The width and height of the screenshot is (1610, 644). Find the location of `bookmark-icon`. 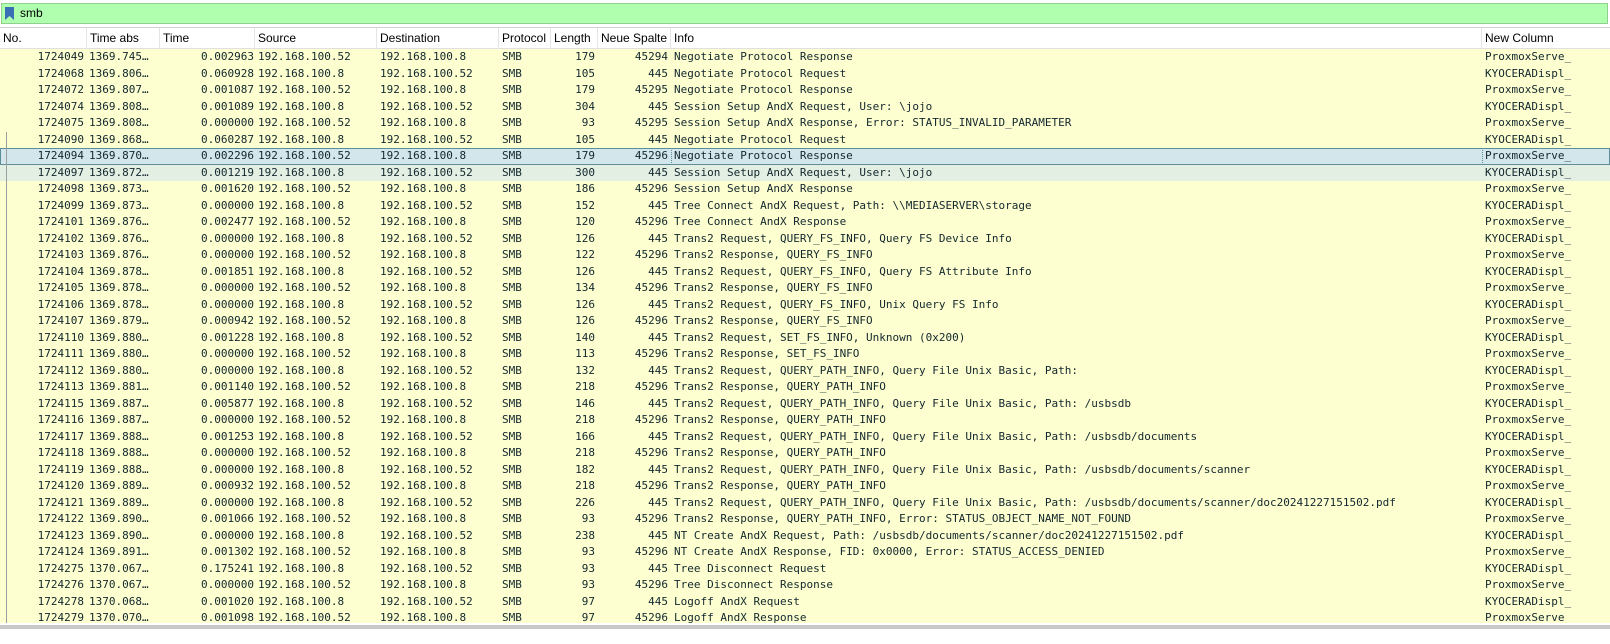

bookmark-icon is located at coordinates (10, 13).